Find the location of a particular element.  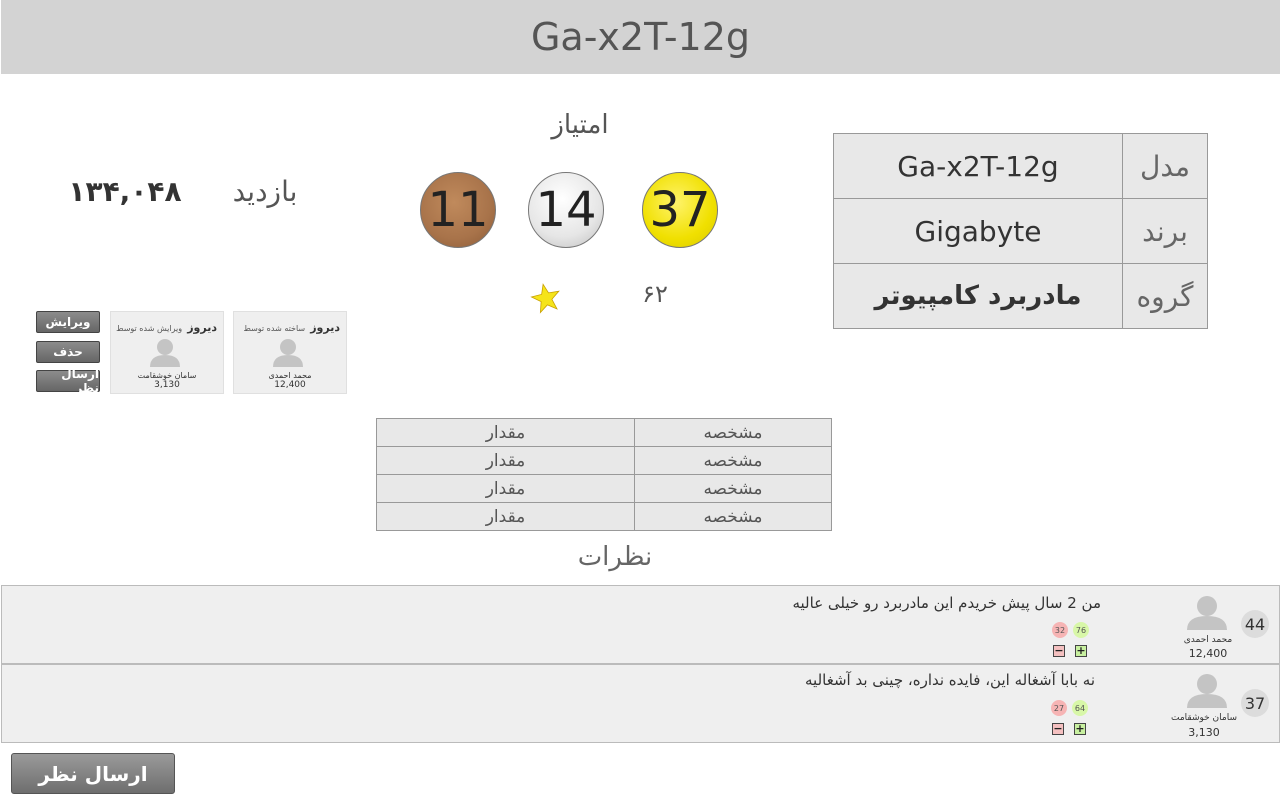

creator-name: محمد احمدی is located at coordinates (290, 375).